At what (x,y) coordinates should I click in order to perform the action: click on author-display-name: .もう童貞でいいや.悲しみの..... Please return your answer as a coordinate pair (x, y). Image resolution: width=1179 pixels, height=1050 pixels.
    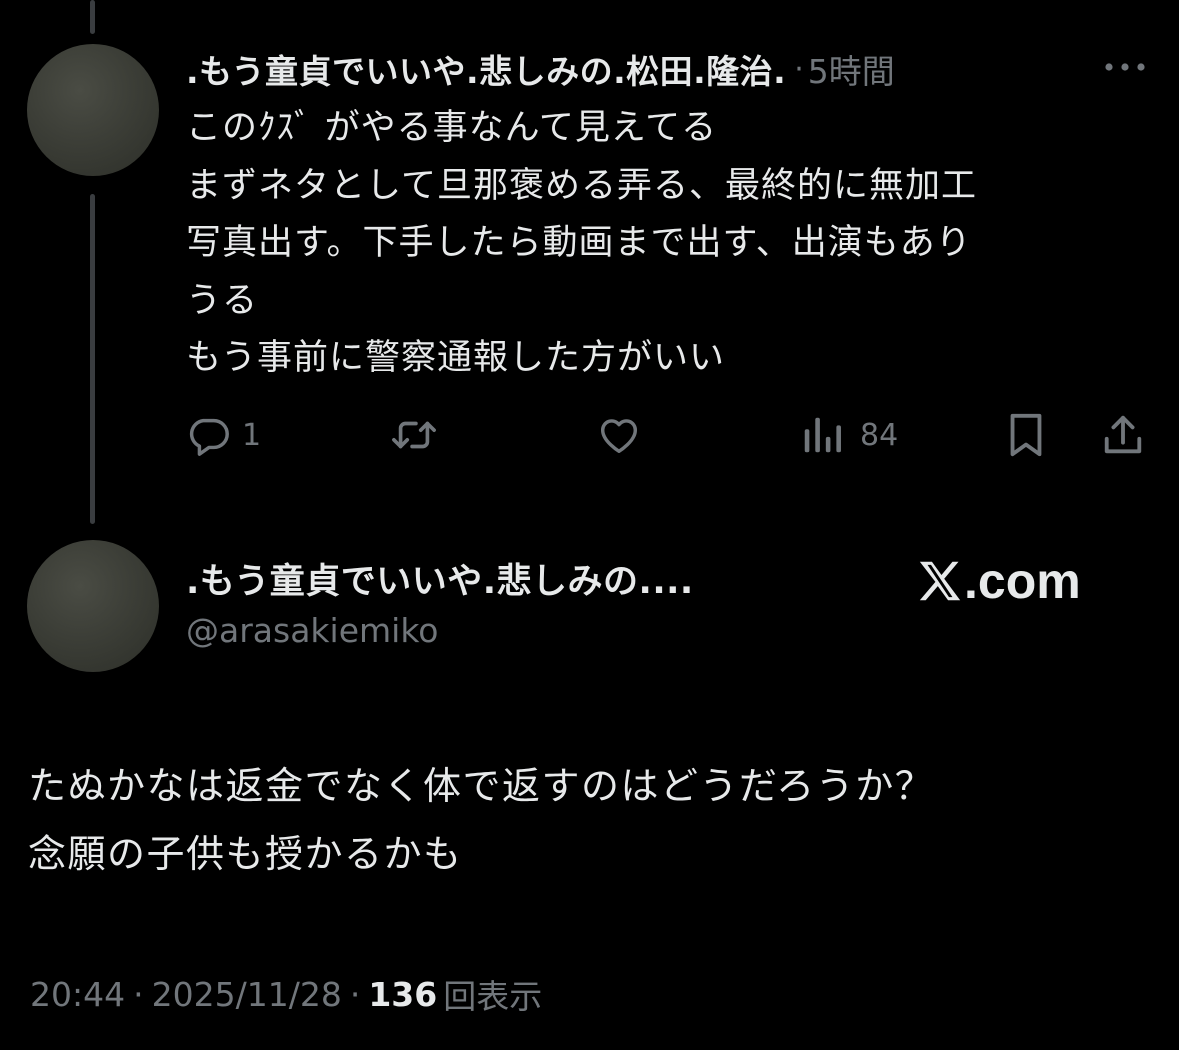
    Looking at the image, I should click on (440, 578).